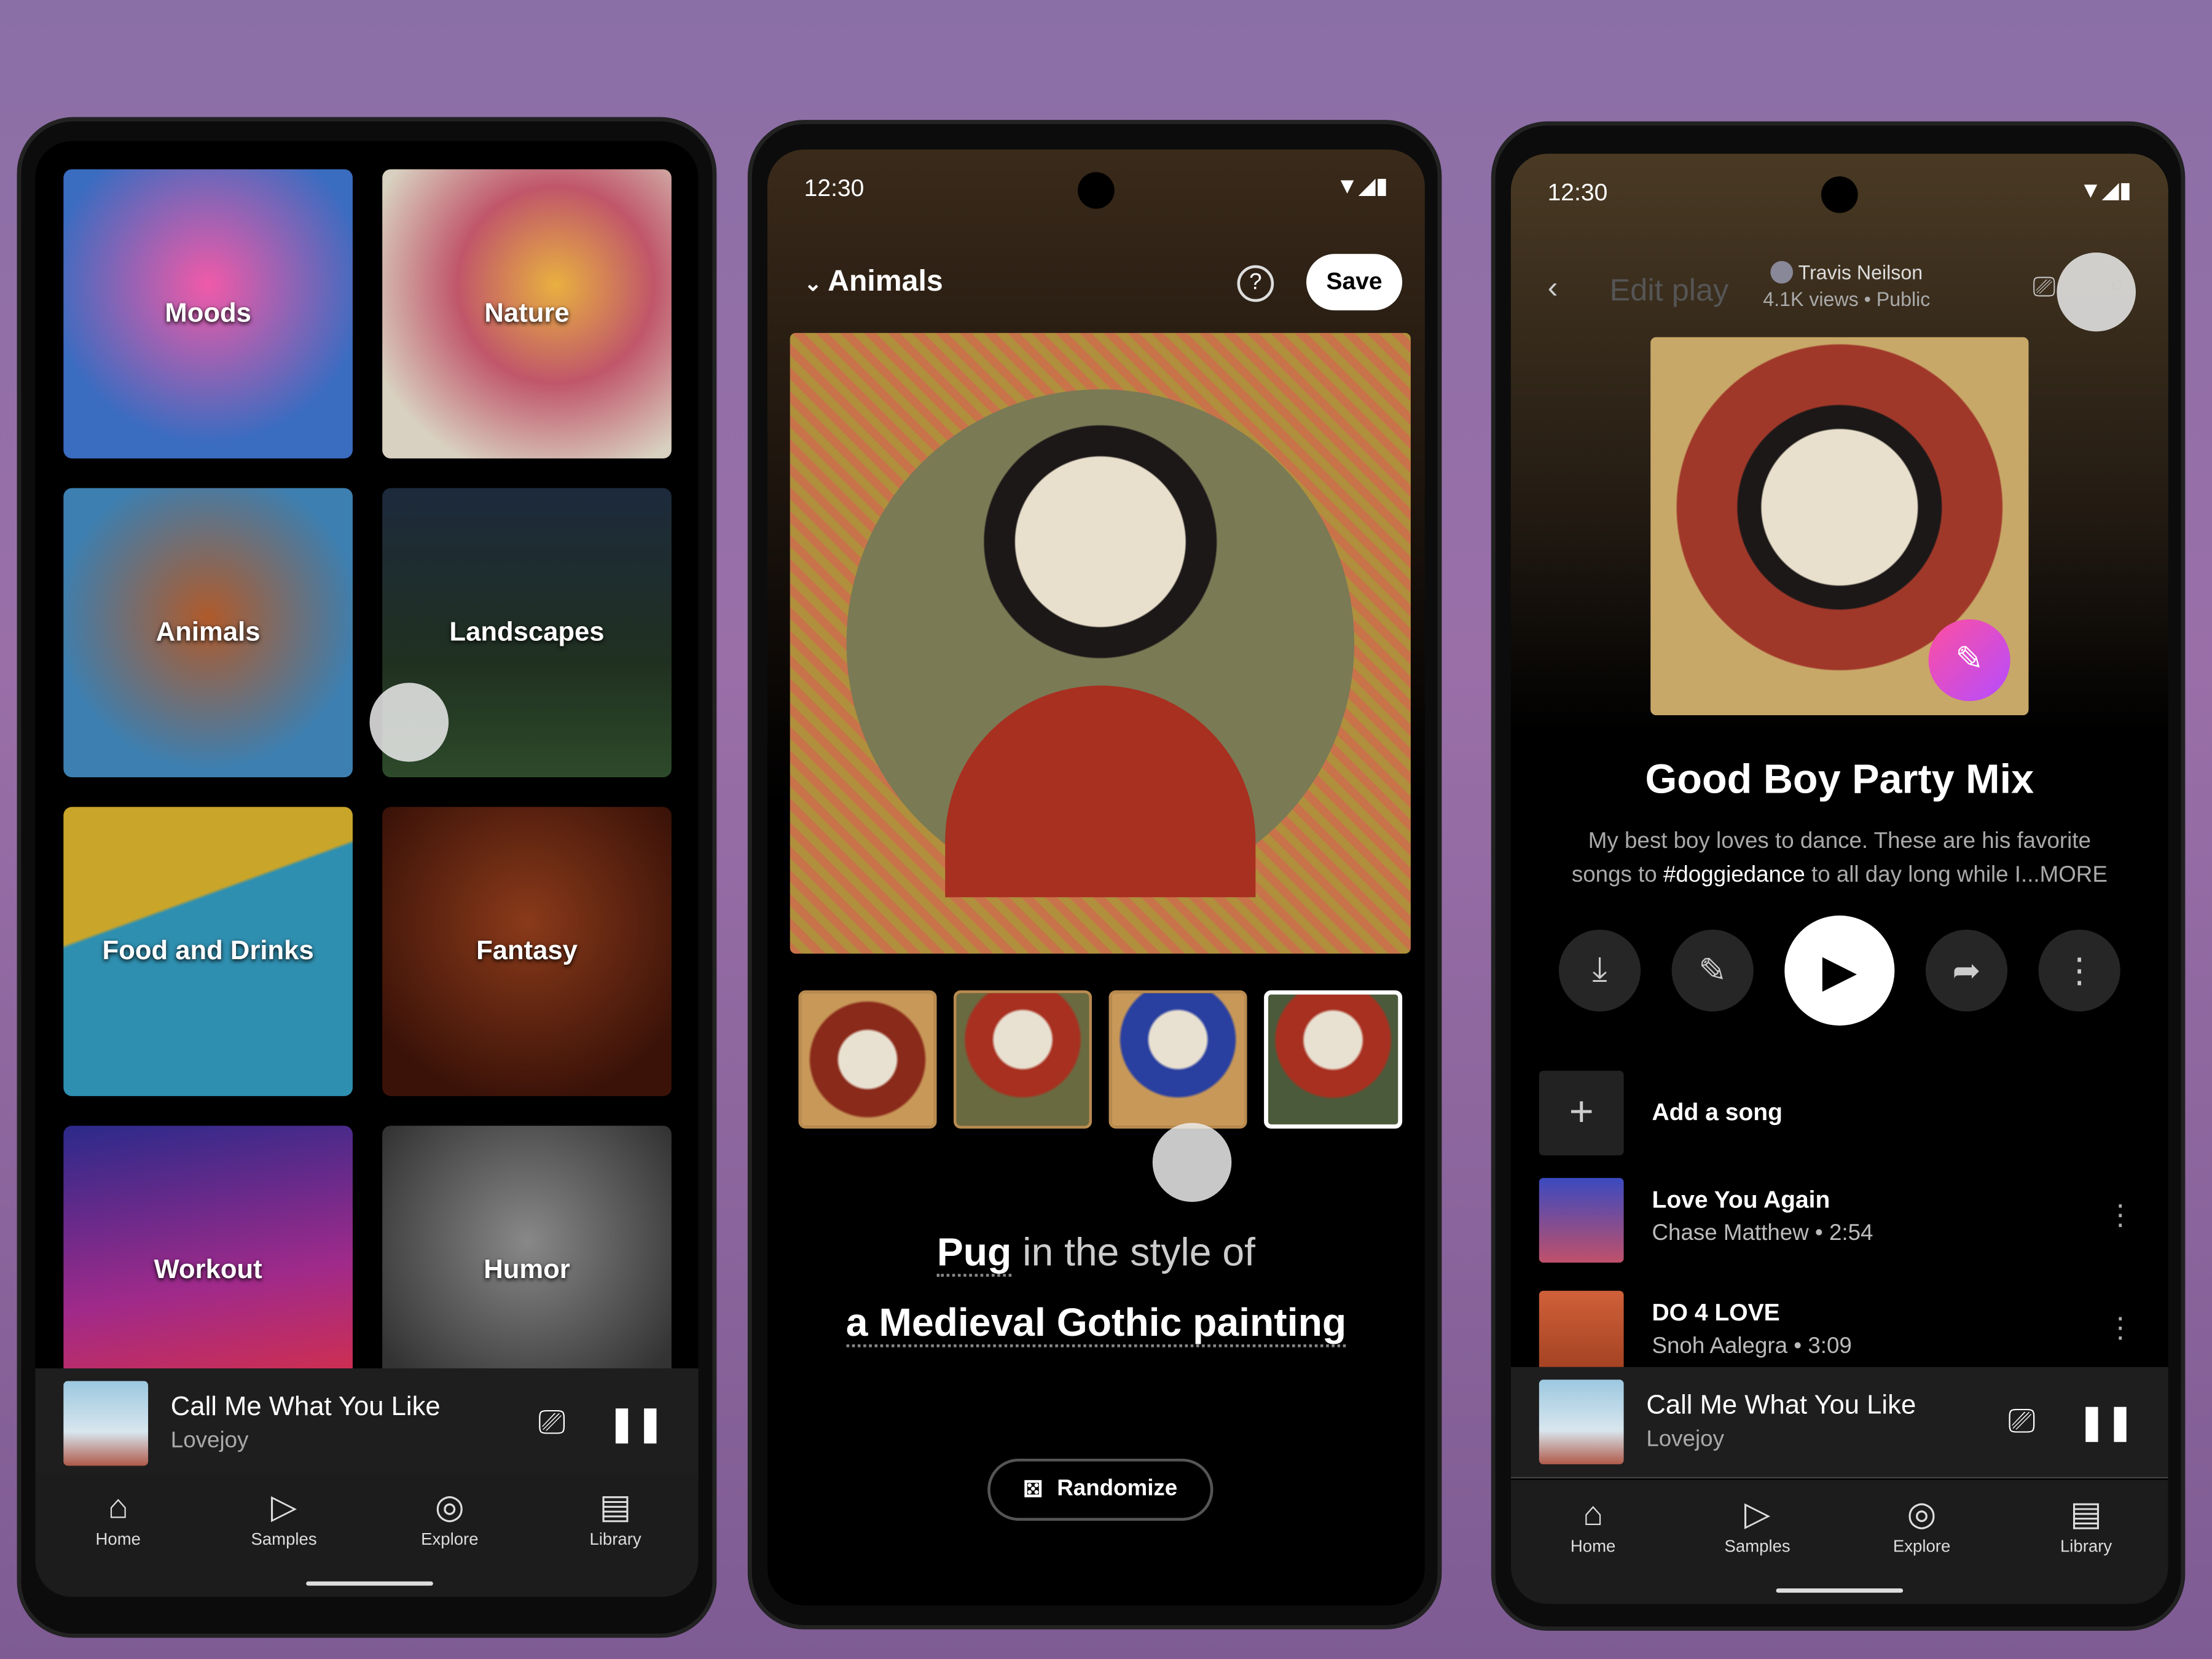  Describe the element at coordinates (1581, 1422) in the screenshot. I see `mini-player-art` at that location.